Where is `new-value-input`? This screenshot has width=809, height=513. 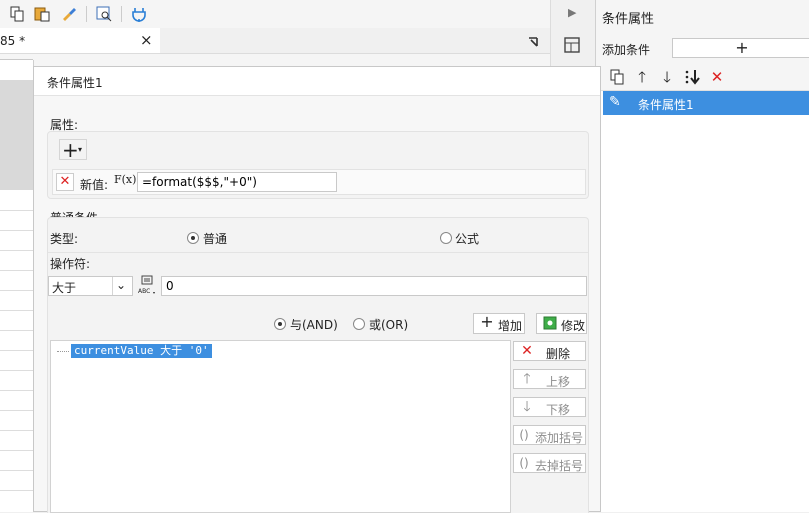
new-value-input is located at coordinates (237, 182).